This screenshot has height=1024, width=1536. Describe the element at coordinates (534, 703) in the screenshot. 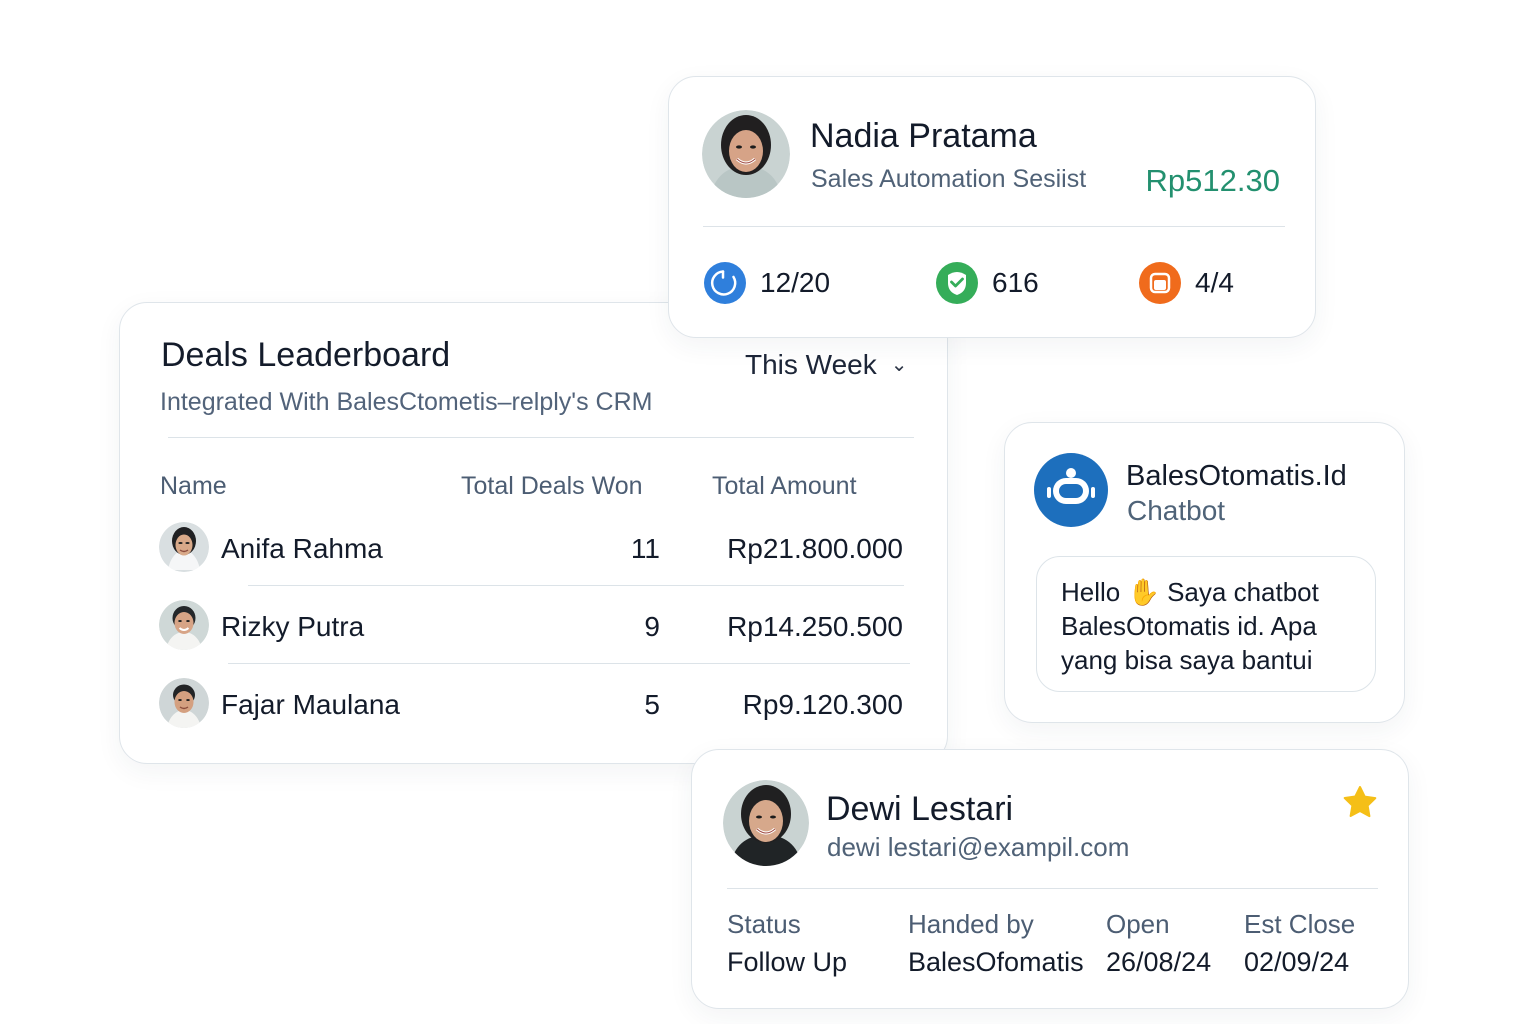

I see `table-row: Fajar Maulana 5 Rp9.120.300` at that location.